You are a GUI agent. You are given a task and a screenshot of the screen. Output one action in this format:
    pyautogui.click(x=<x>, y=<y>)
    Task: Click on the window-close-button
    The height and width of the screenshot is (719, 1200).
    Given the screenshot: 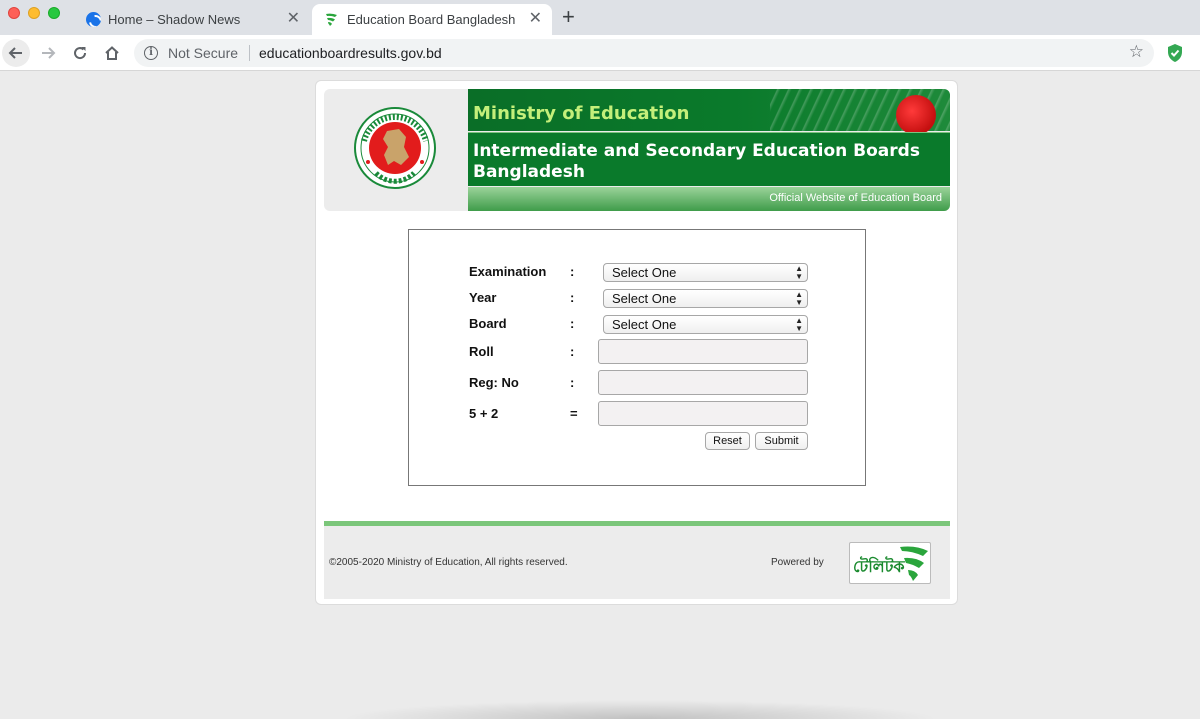 What is the action you would take?
    pyautogui.click(x=14, y=13)
    